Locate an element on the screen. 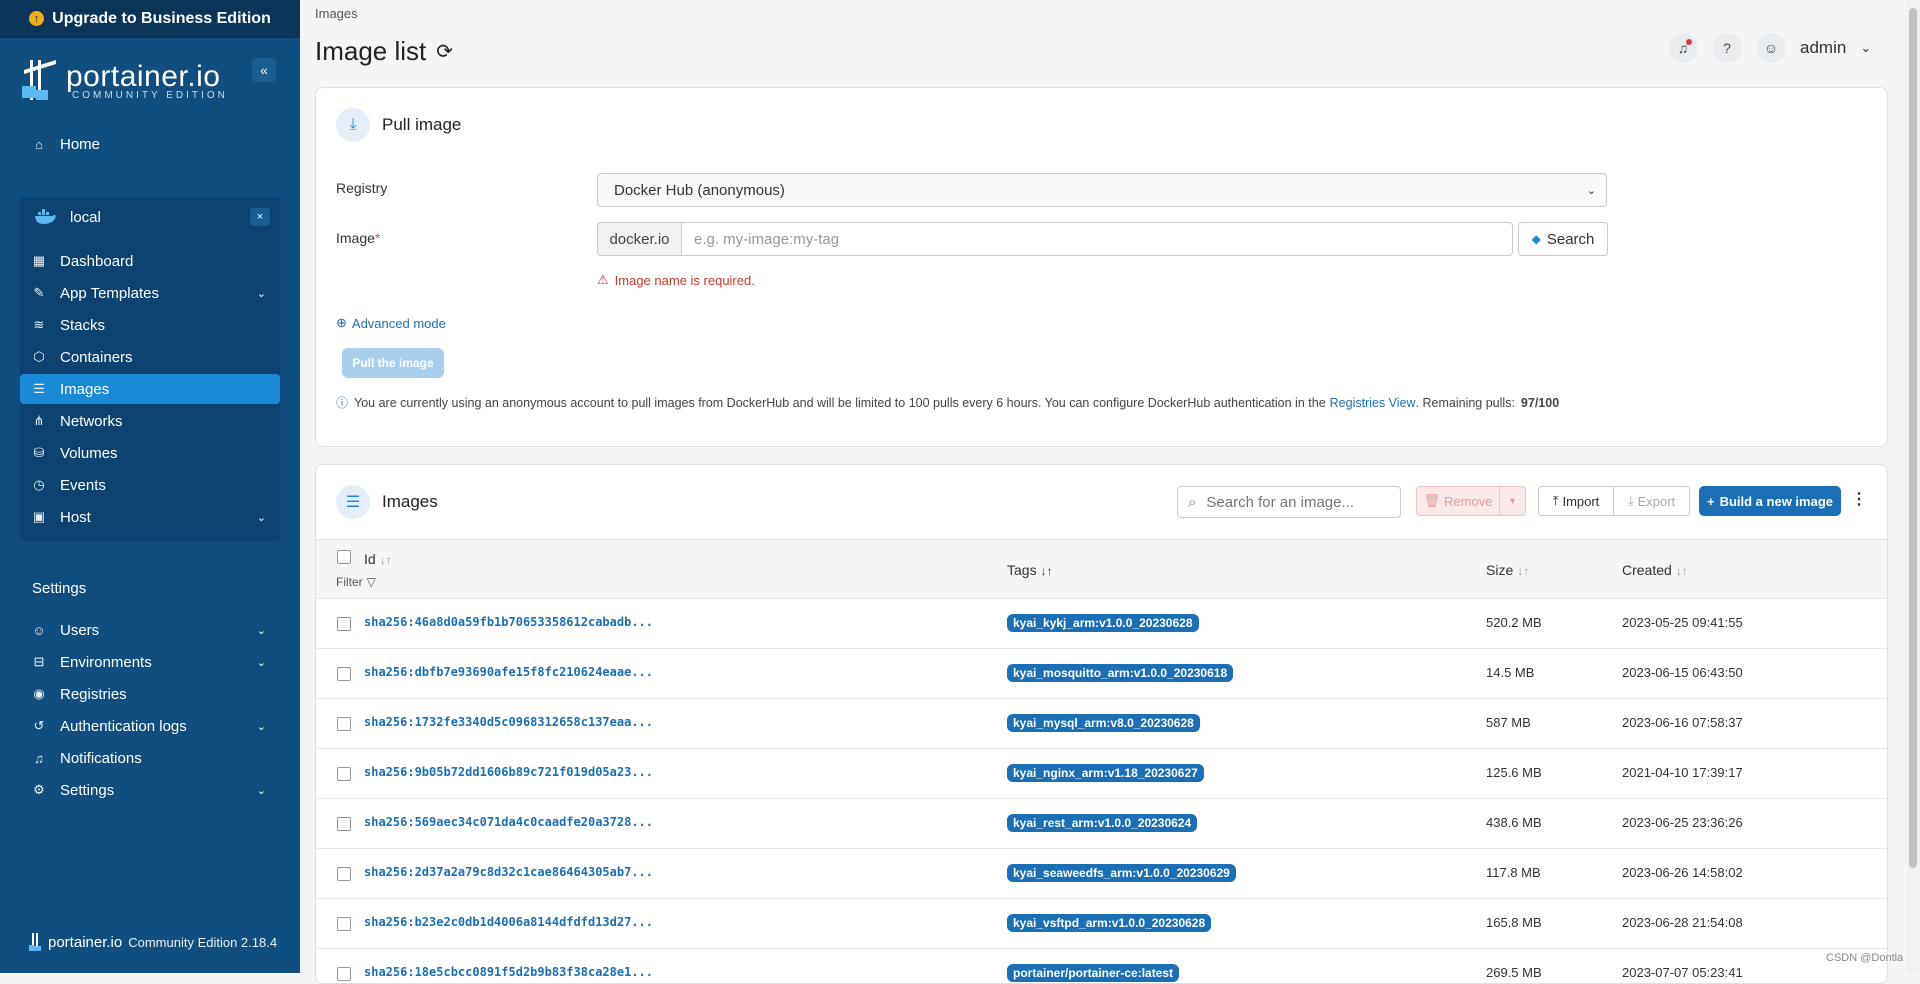 This screenshot has height=984, width=1920. help-button: ? is located at coordinates (1727, 48).